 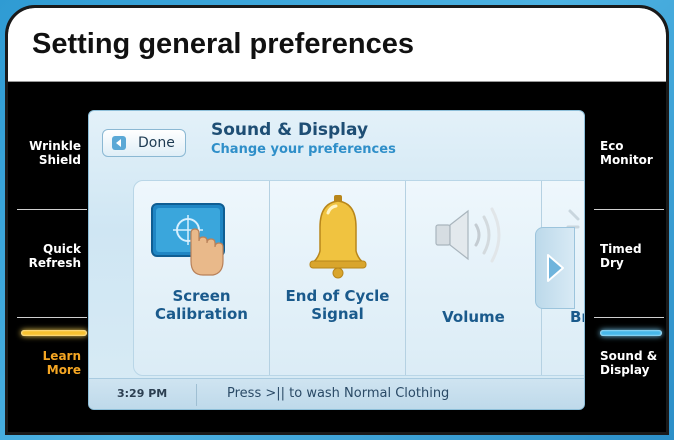 I want to click on tile-label-screen-calibration: Screen Calibration, so click(x=201, y=305).